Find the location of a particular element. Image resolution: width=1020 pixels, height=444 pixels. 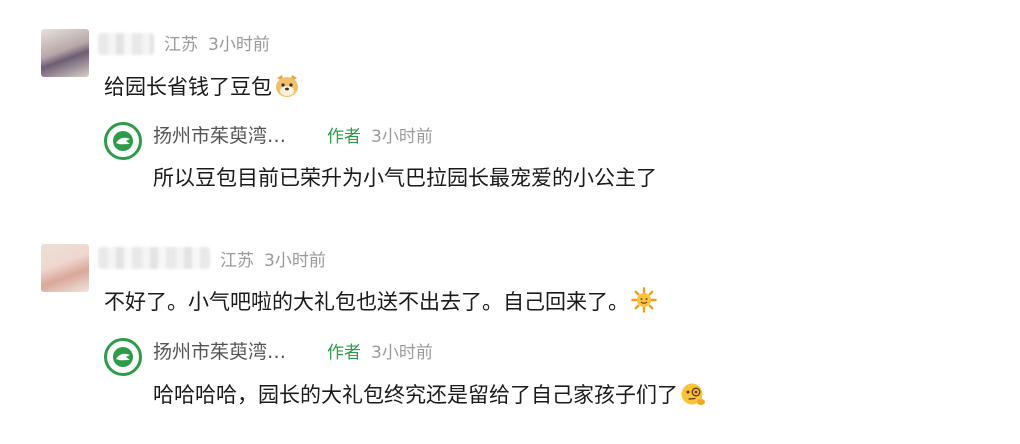

comment-text: 给园长省钱了豆包 is located at coordinates (202, 89).